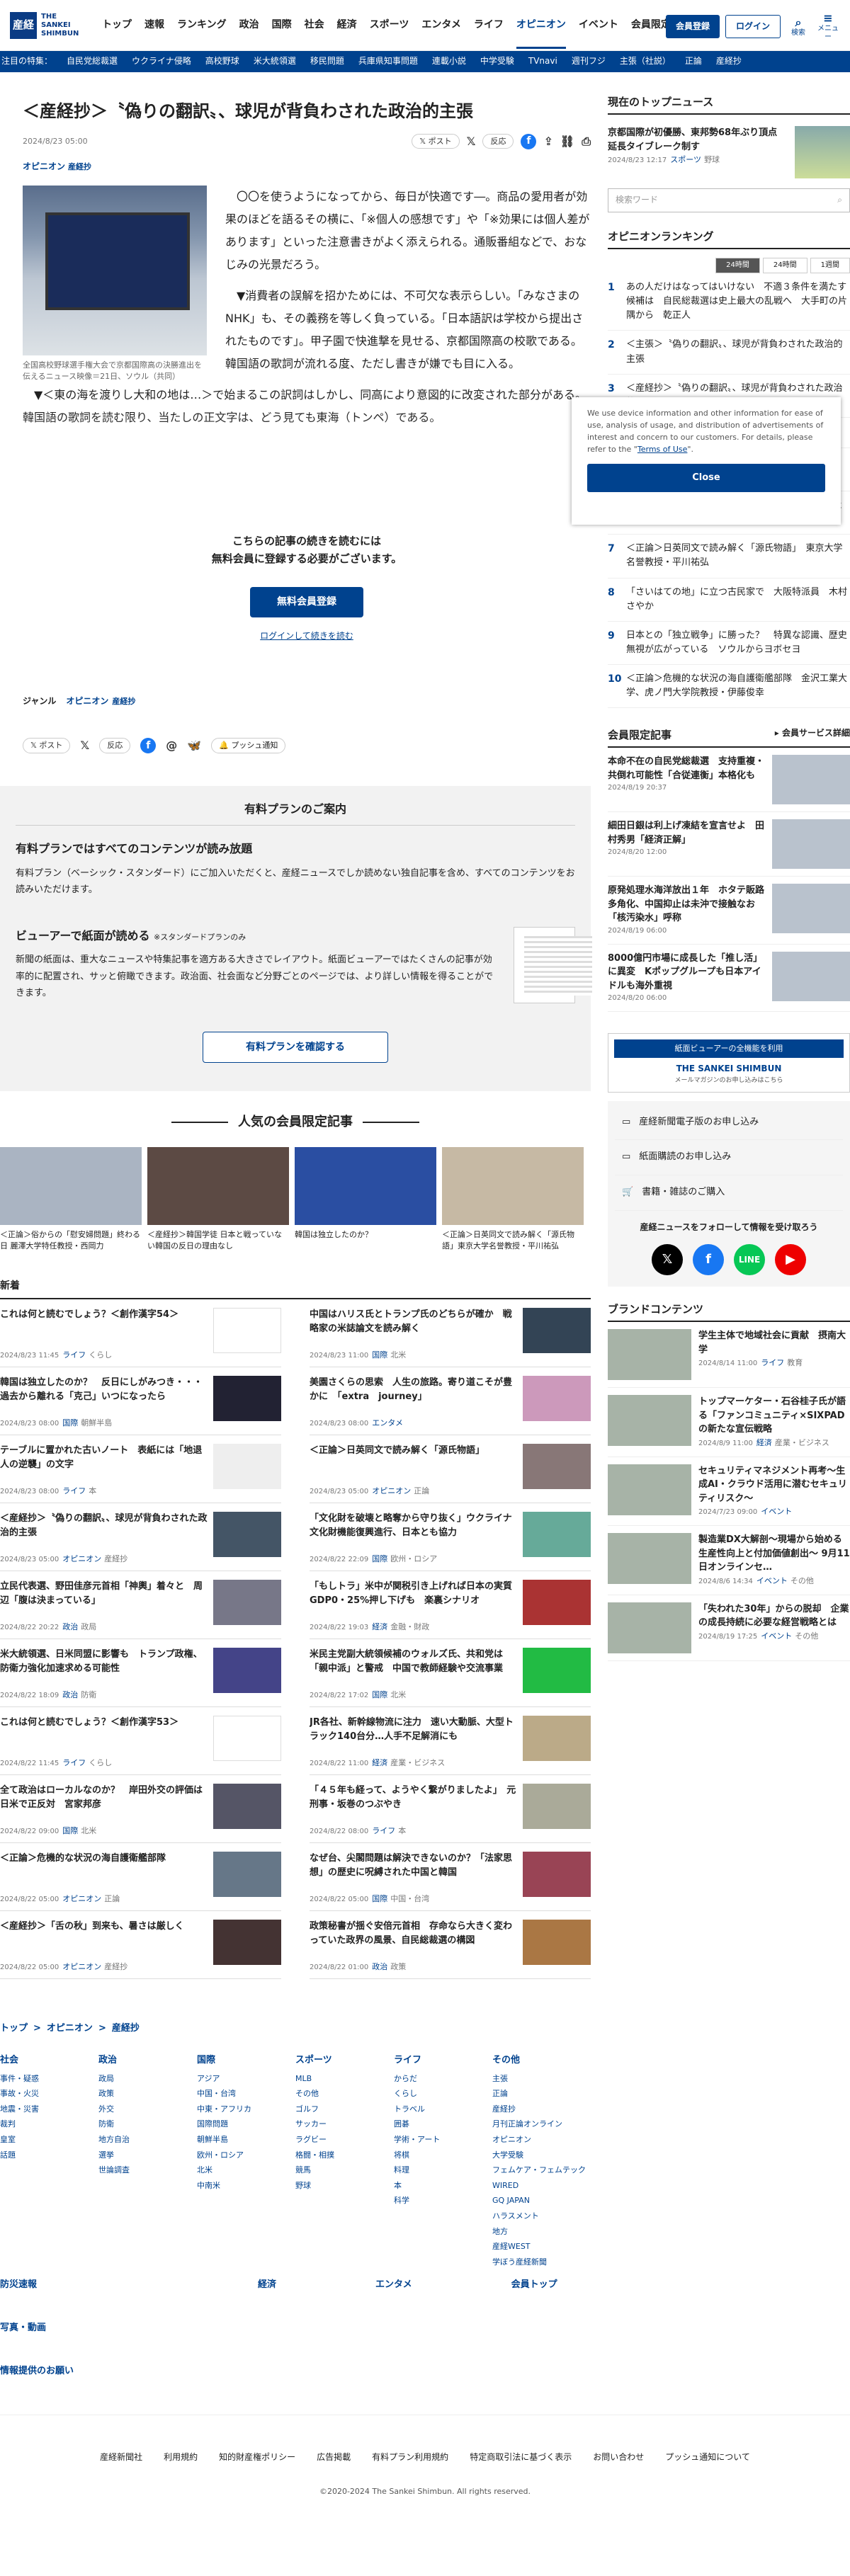 The image size is (850, 2576). I want to click on footer-link: 産経WEST, so click(541, 2246).